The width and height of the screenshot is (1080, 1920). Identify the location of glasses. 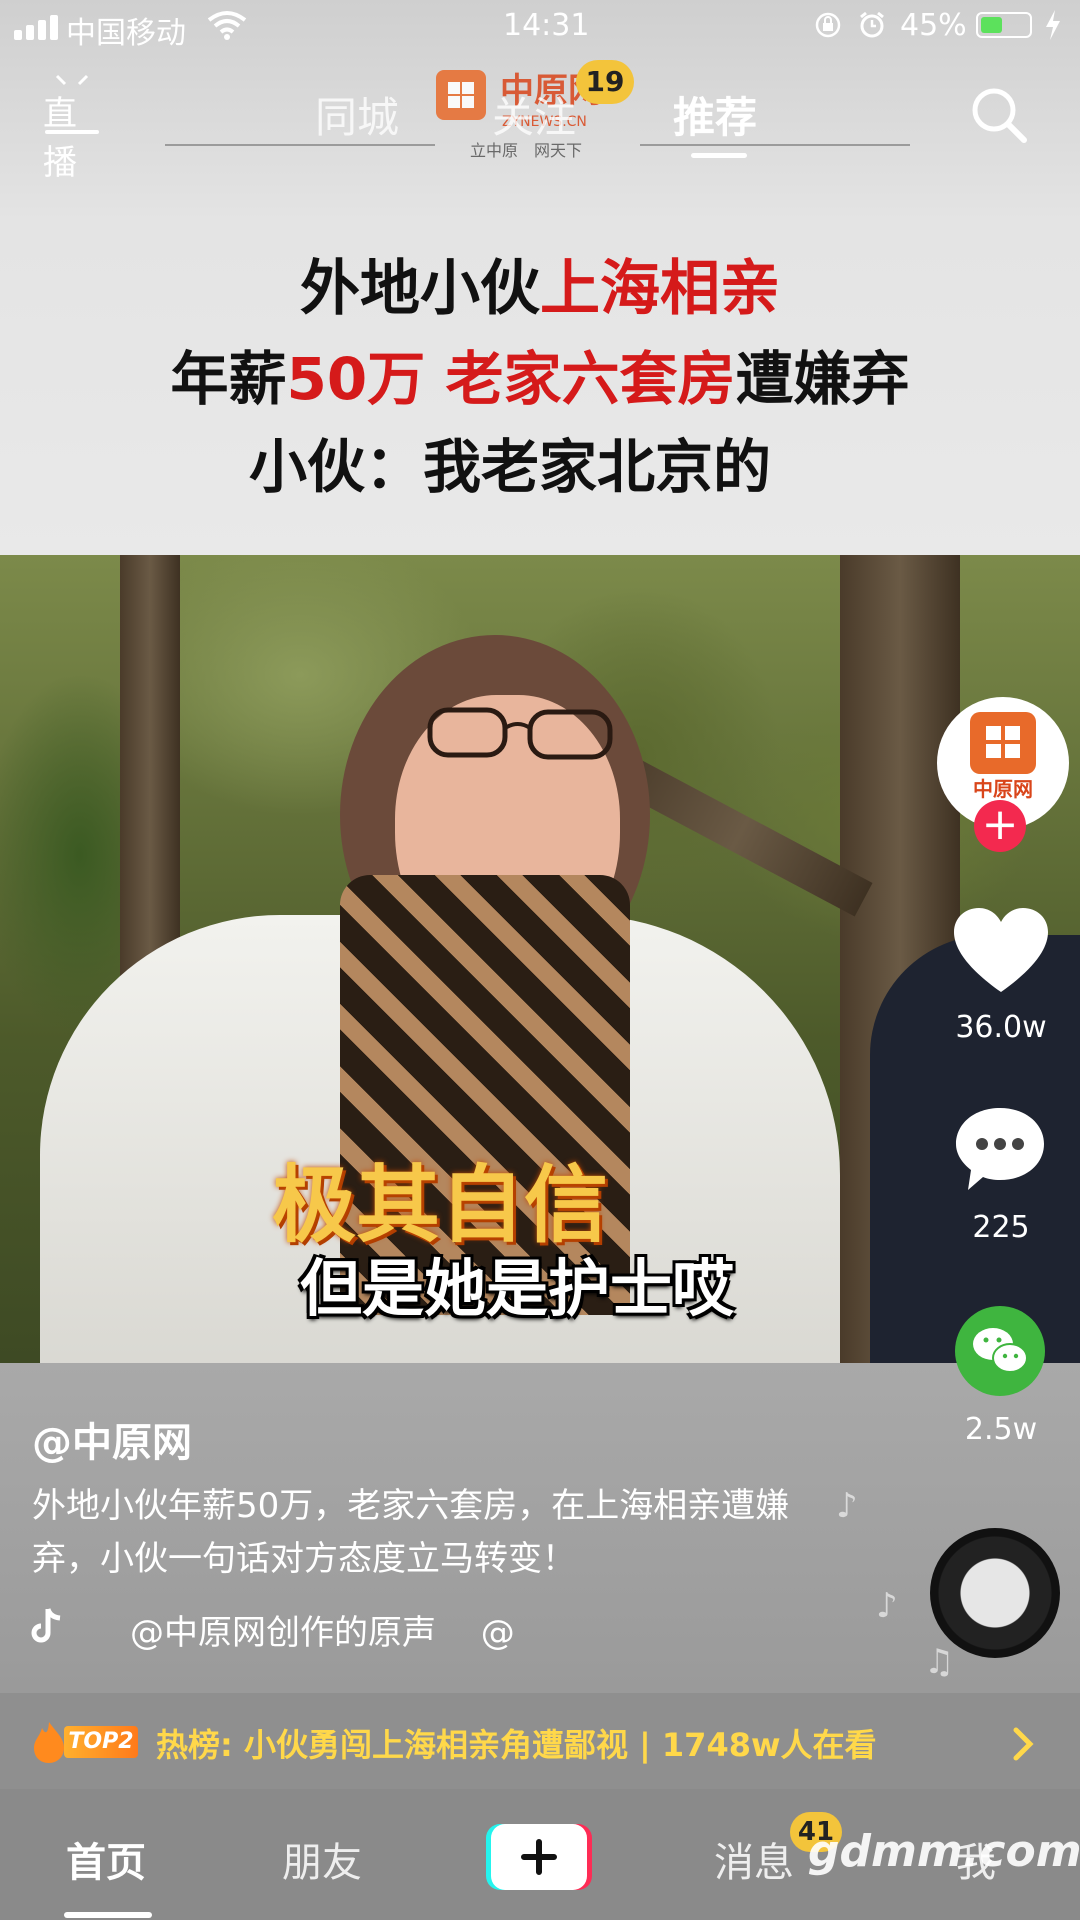
(520, 733).